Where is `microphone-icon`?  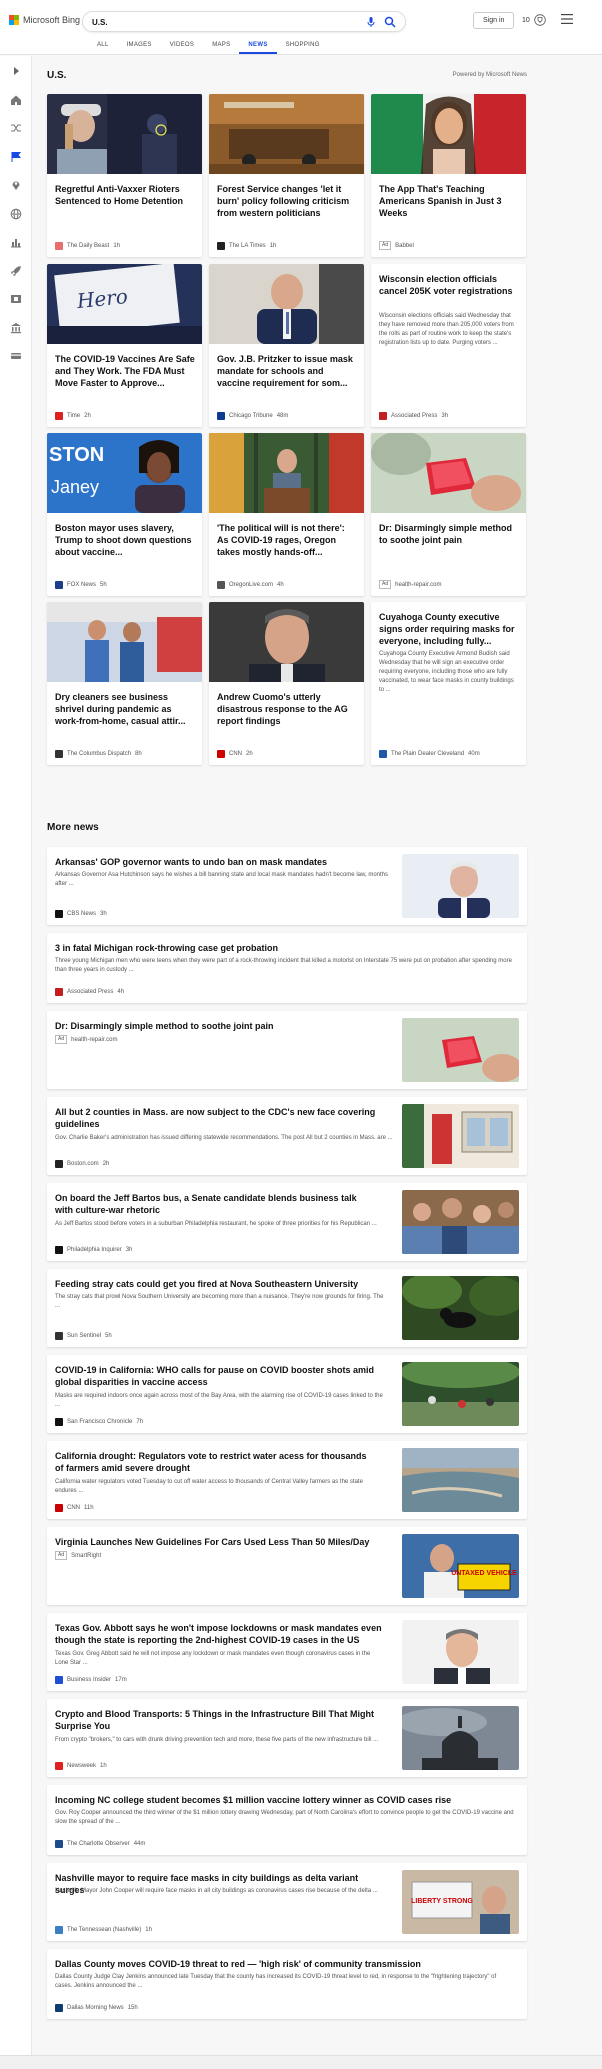 microphone-icon is located at coordinates (371, 22).